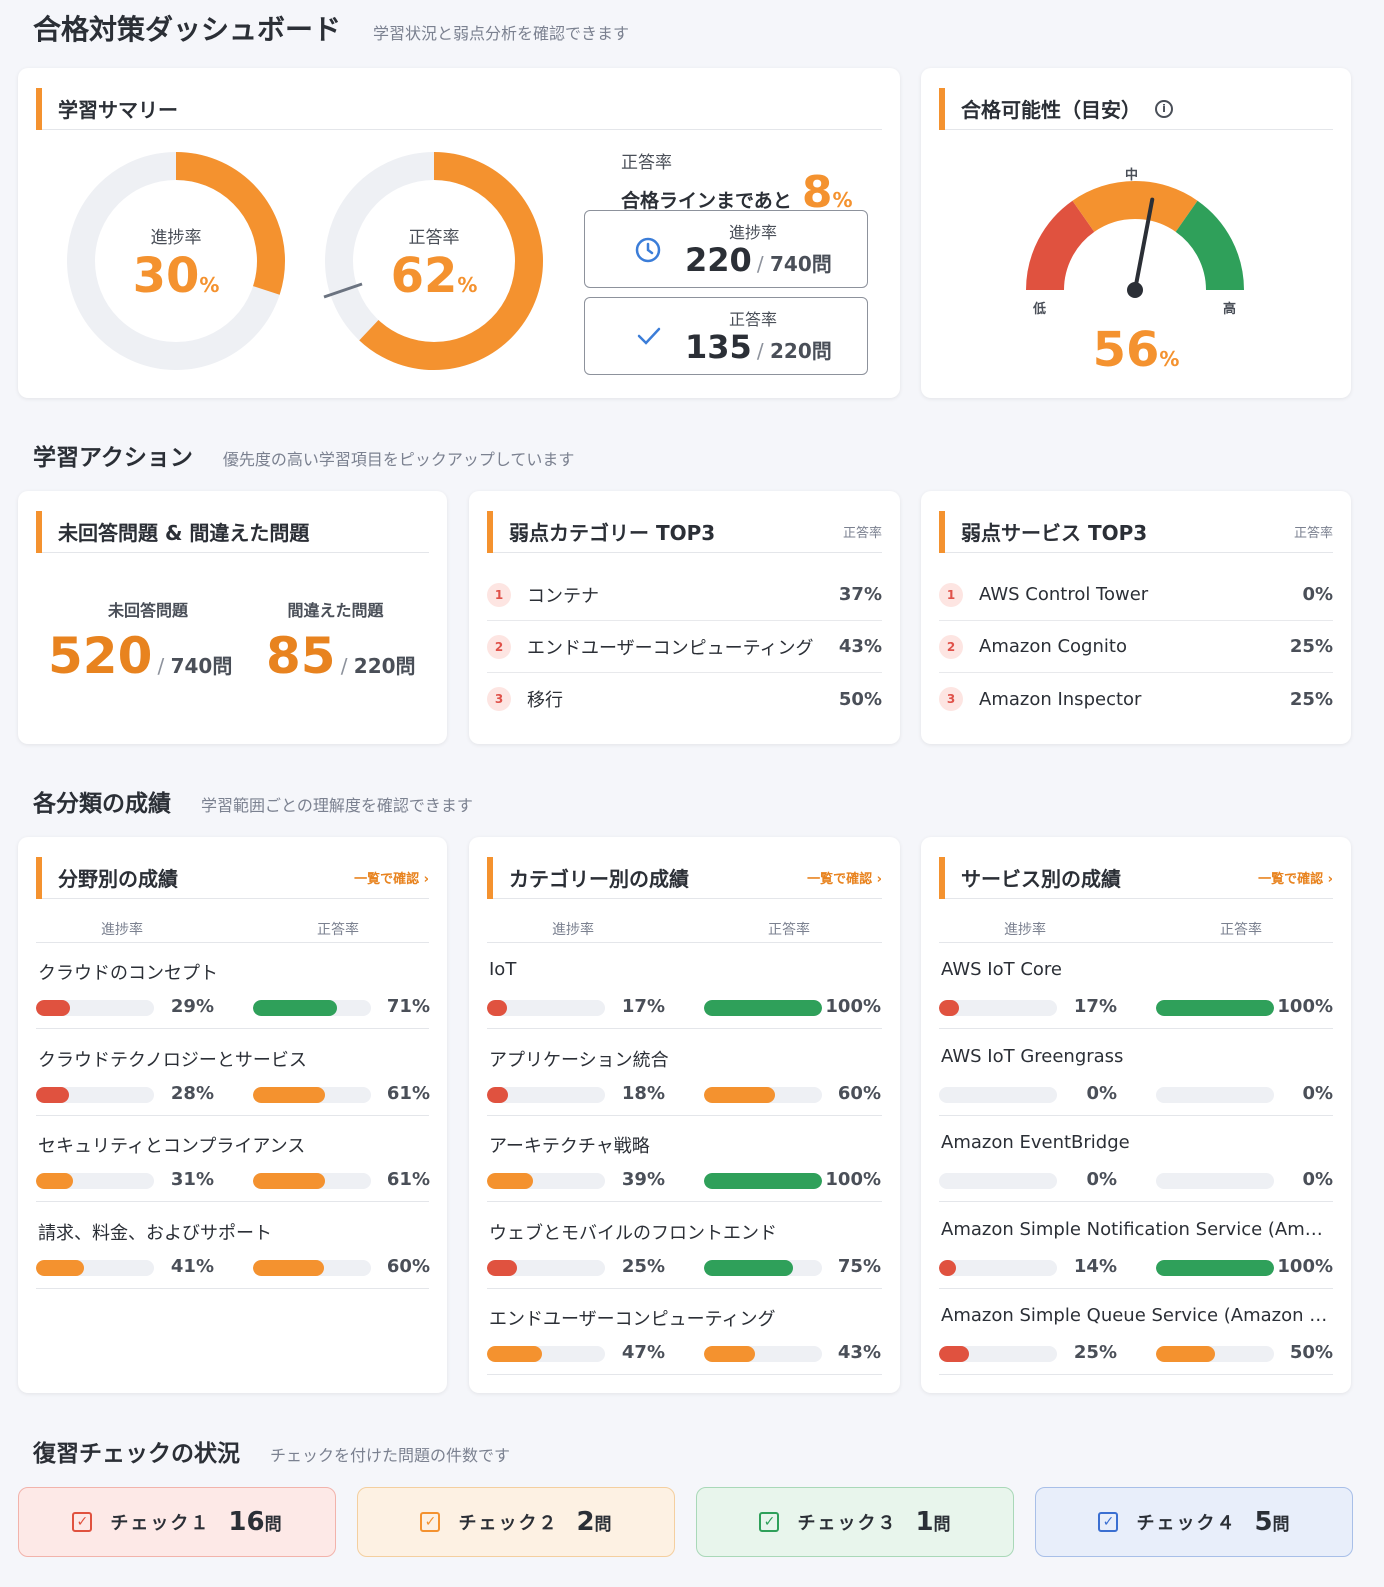 Image resolution: width=1384 pixels, height=1587 pixels. What do you see at coordinates (1032, 1056) in the screenshot?
I see `perf-row-name: AWS IoT Greengrass` at bounding box center [1032, 1056].